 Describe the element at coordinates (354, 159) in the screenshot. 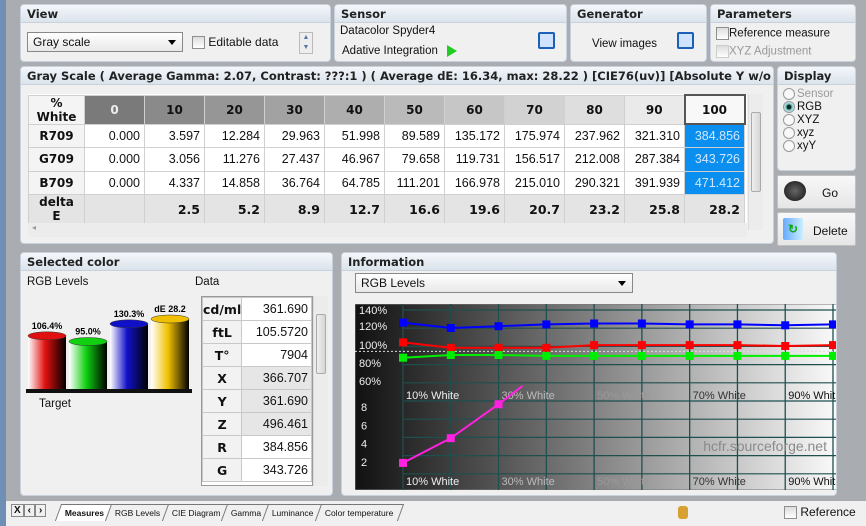

I see `table-cell: 46.967` at that location.